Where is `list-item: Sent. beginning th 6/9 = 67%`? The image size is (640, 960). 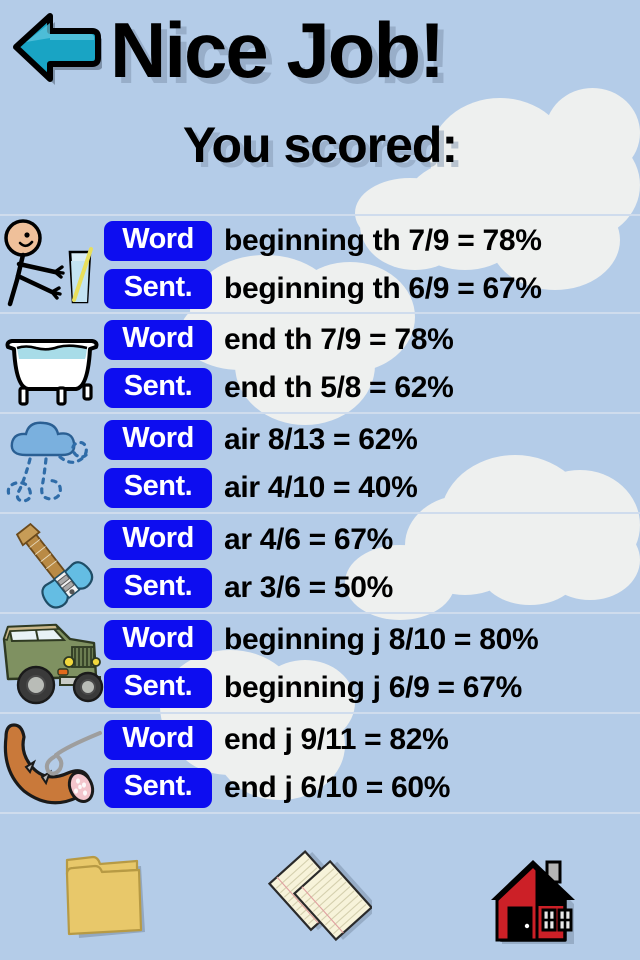
list-item: Sent. beginning th 6/9 = 67% is located at coordinates (372, 289).